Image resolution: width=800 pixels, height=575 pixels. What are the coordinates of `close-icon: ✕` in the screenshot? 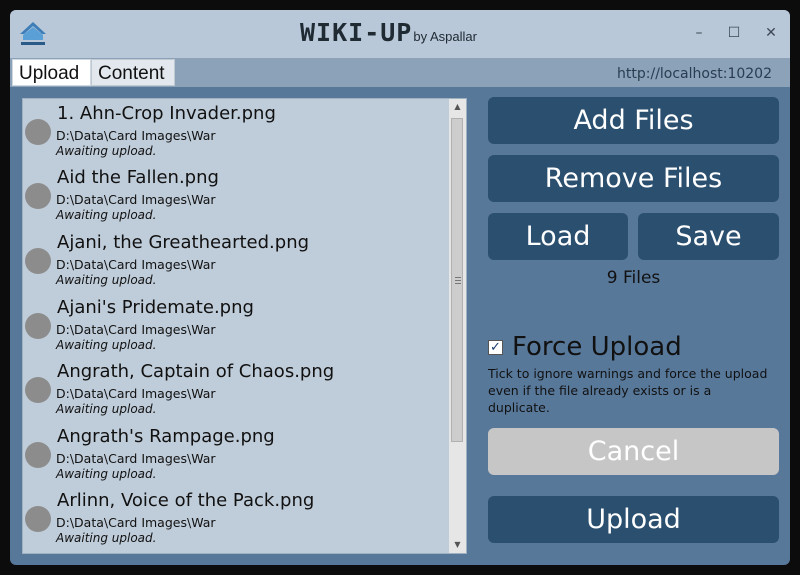 It's located at (771, 33).